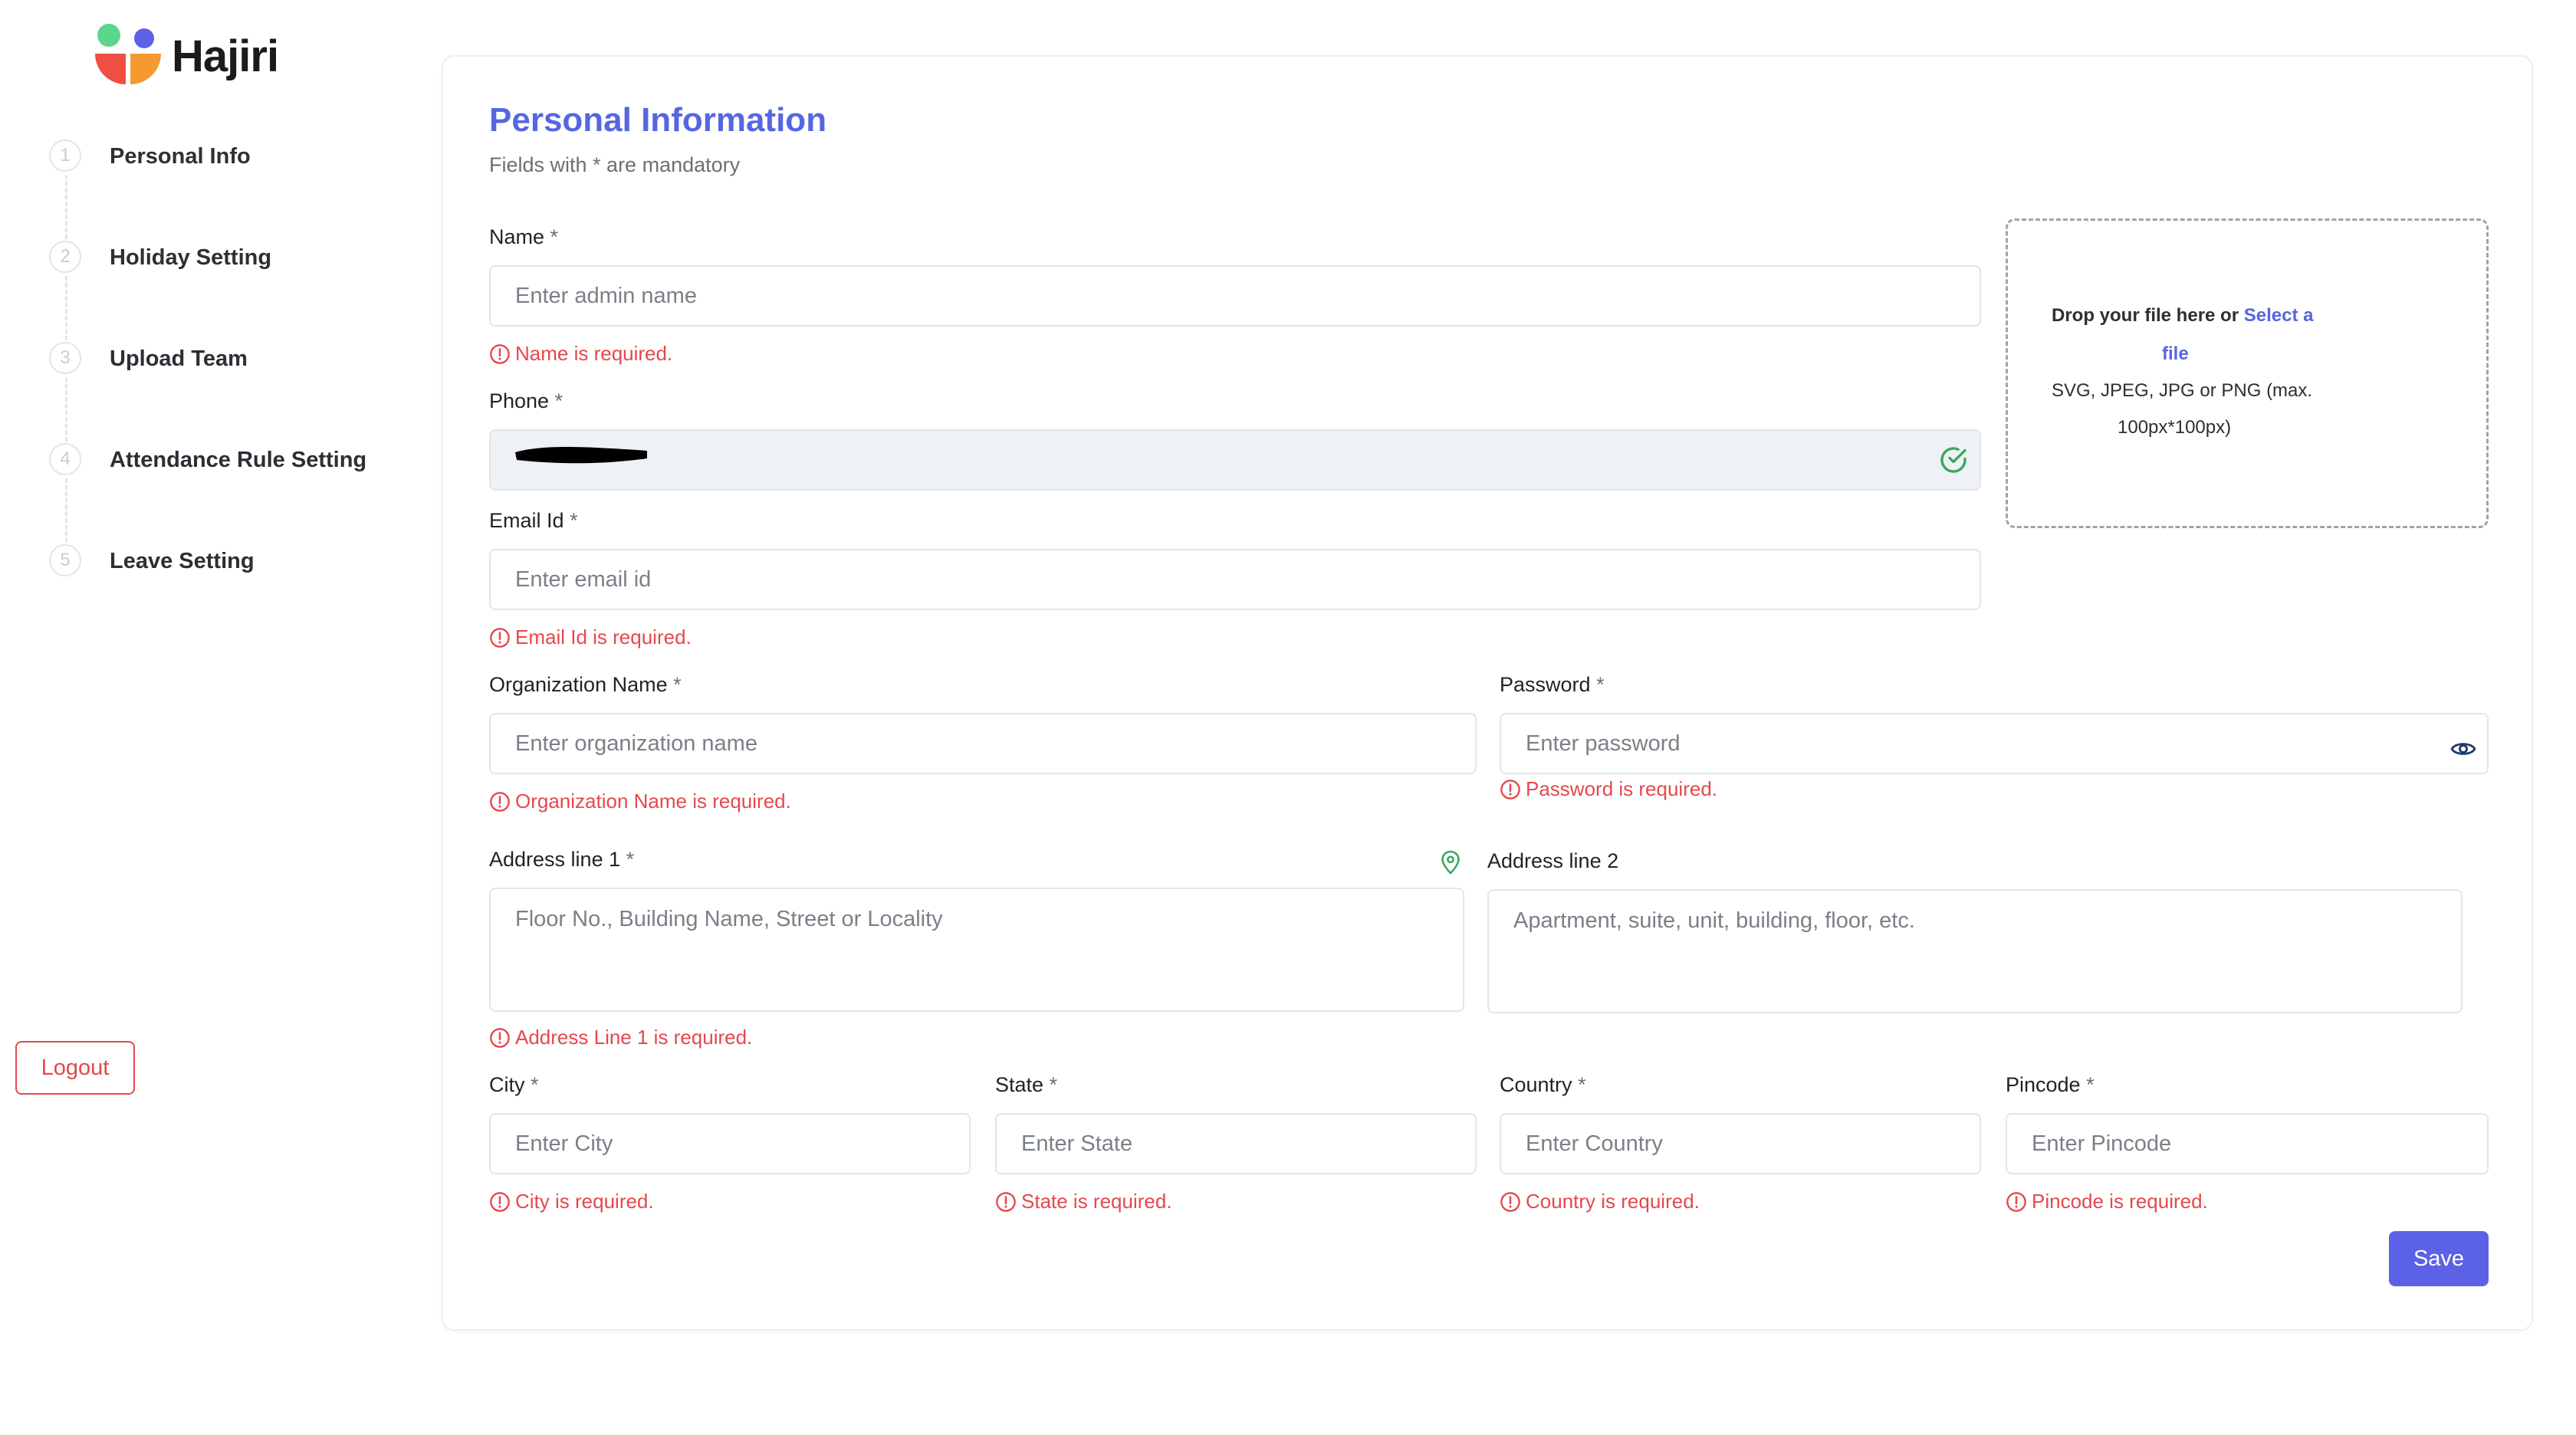 This screenshot has height=1435, width=2576. What do you see at coordinates (65, 257) in the screenshot?
I see `step-number: 2` at bounding box center [65, 257].